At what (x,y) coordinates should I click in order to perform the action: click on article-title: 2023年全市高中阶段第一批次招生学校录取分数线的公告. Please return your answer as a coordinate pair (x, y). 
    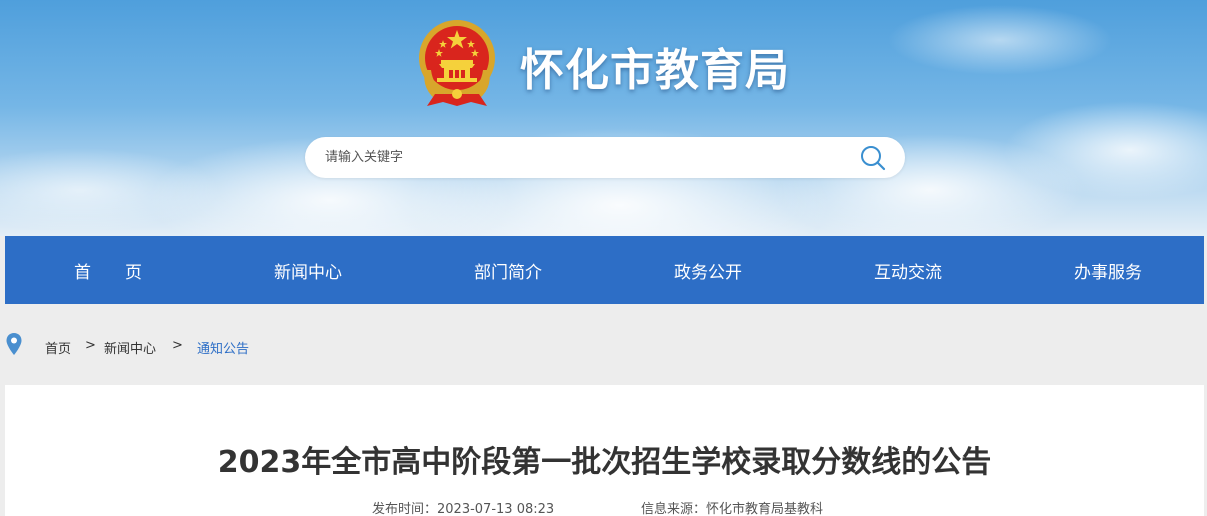
    Looking at the image, I should click on (604, 462).